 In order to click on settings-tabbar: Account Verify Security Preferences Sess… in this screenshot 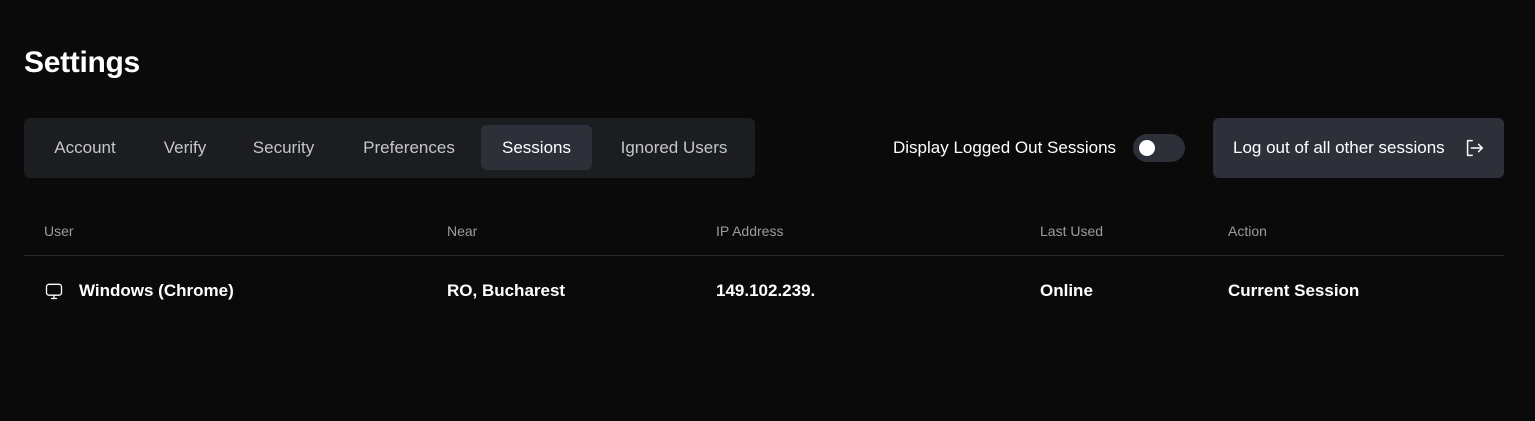, I will do `click(389, 148)`.